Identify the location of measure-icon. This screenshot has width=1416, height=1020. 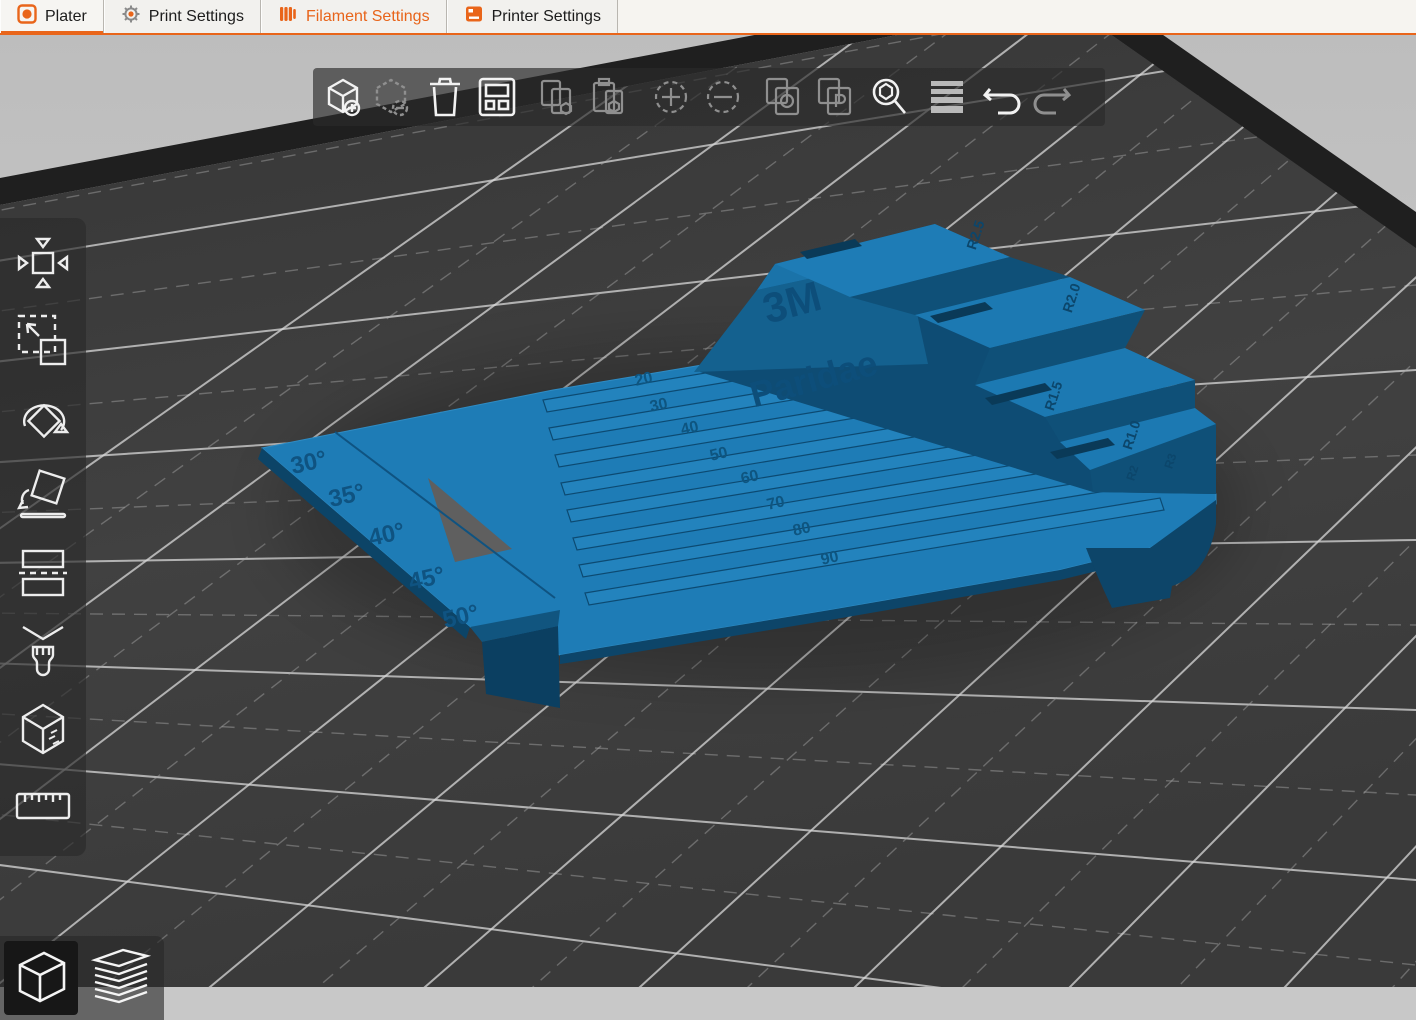
(43, 808).